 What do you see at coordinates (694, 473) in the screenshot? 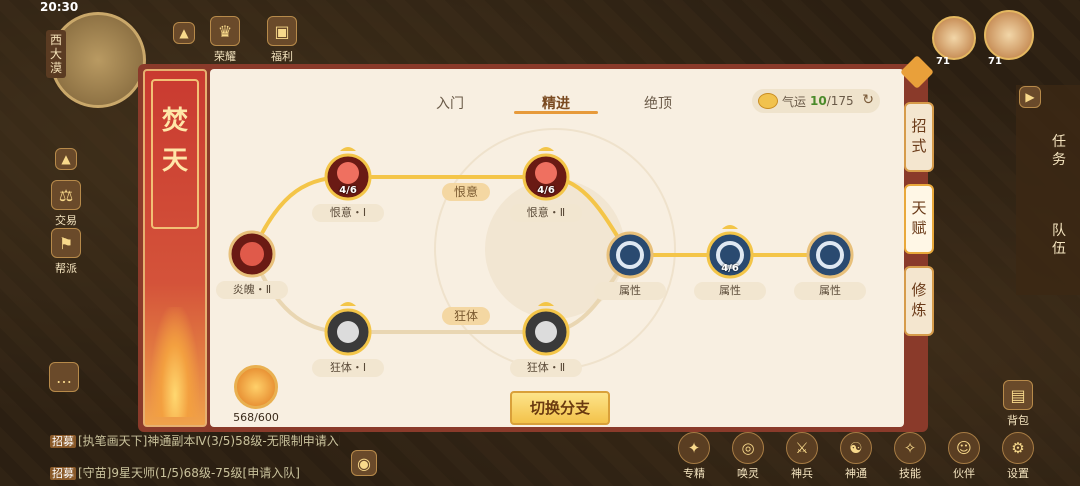
I see `bottom-menu-label: 专精` at bounding box center [694, 473].